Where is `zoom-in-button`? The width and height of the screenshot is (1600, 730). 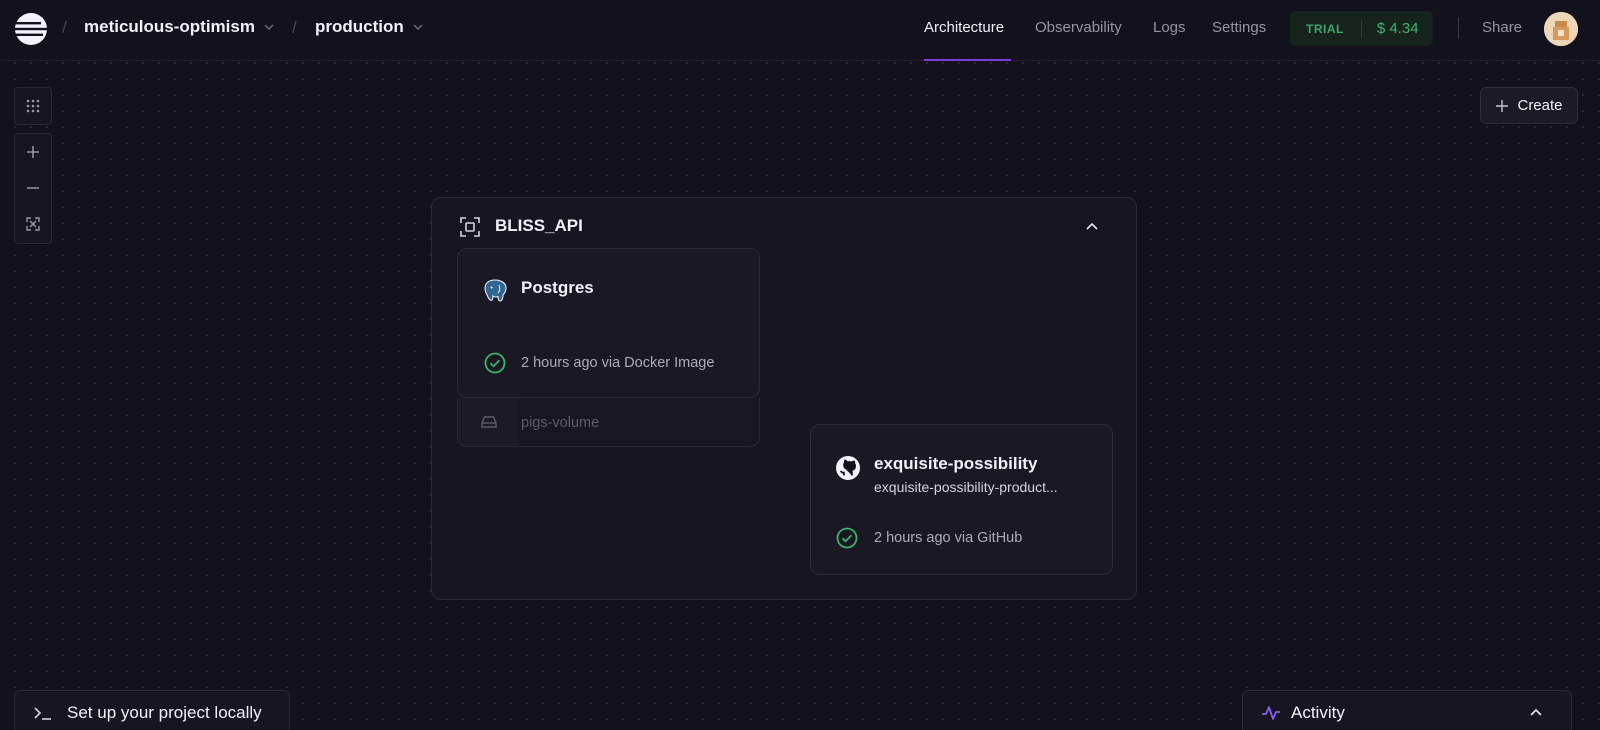
zoom-in-button is located at coordinates (33, 152).